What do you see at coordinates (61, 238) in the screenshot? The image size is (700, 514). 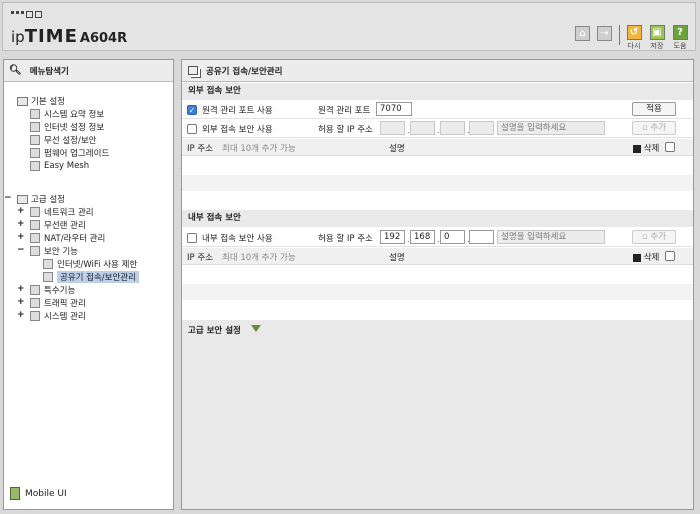 I see `tree-item-nat: + NAT/라우터 관리` at bounding box center [61, 238].